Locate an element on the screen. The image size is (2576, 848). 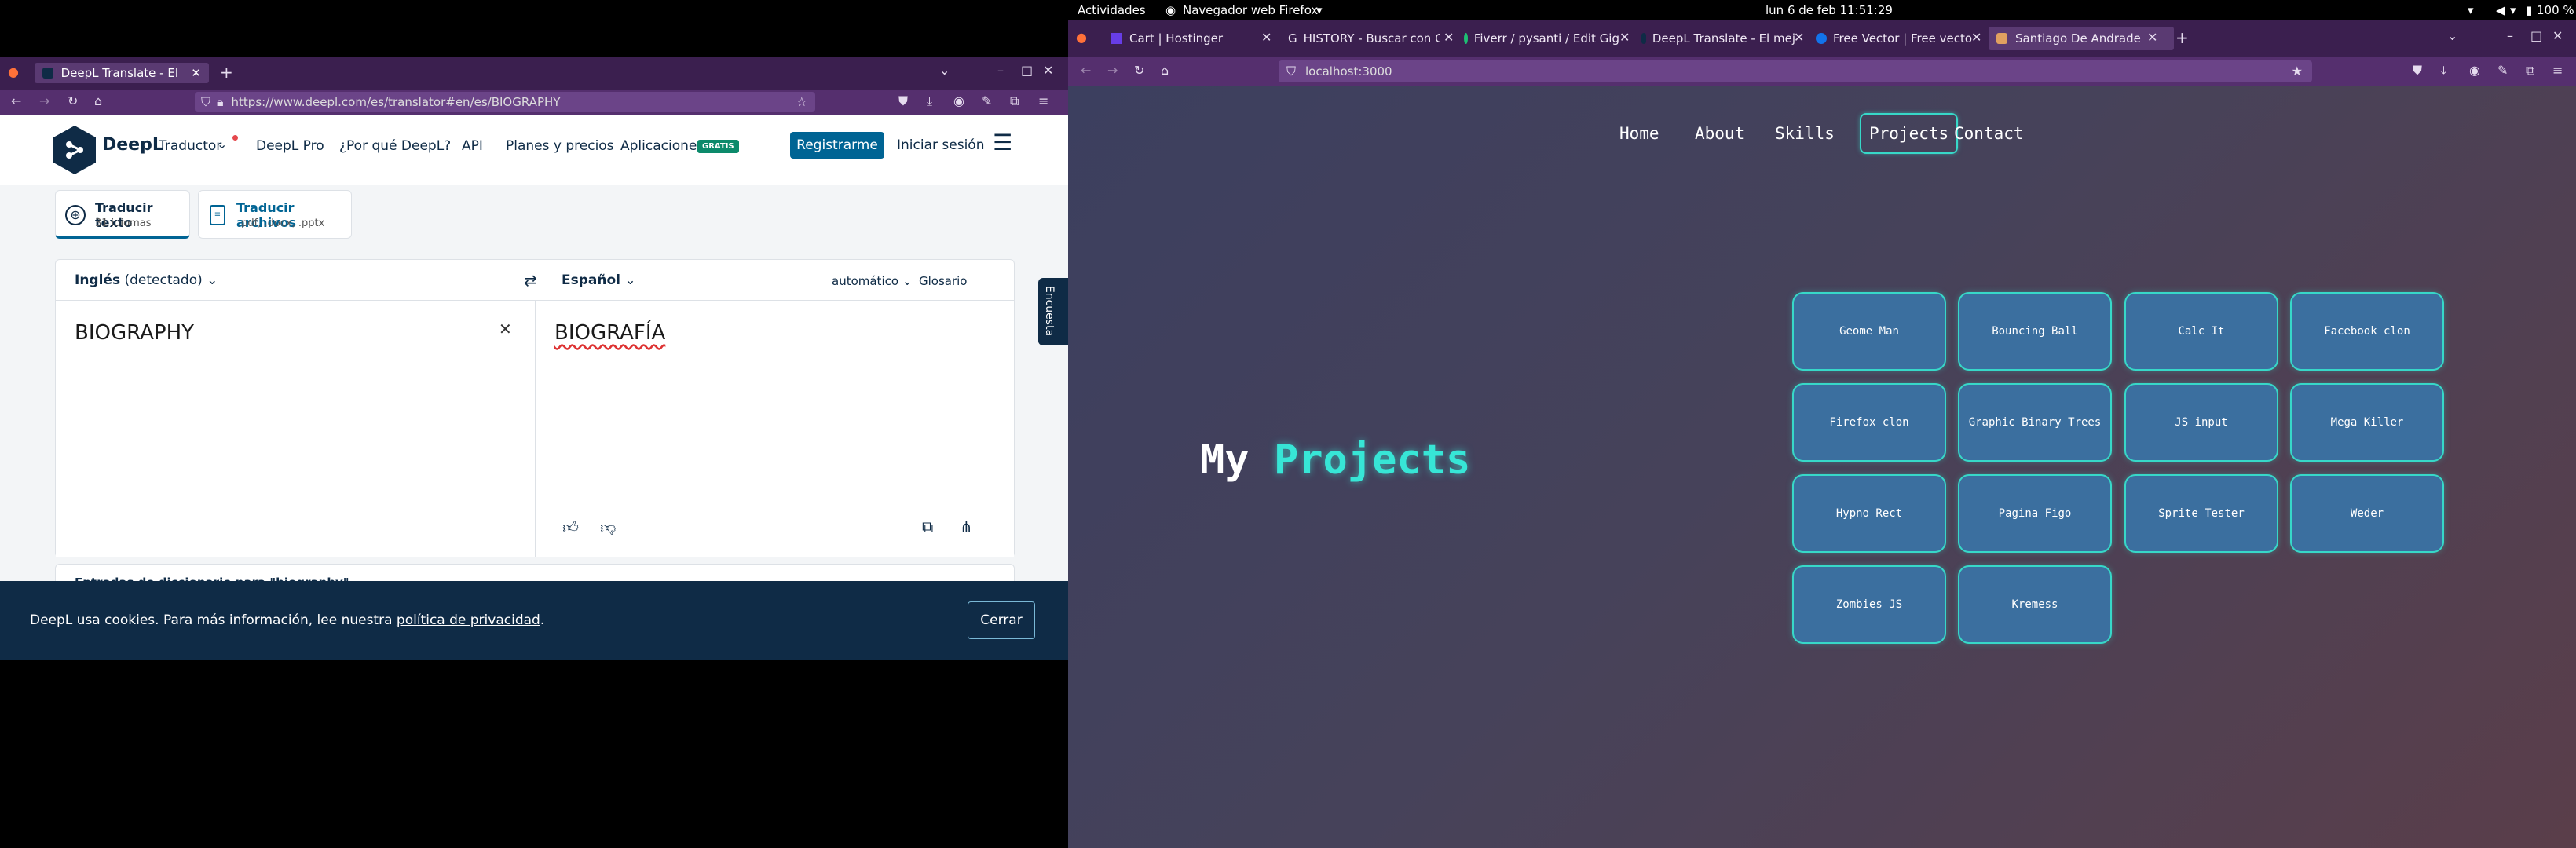
project-card: Mega Killer is located at coordinates (2367, 422).